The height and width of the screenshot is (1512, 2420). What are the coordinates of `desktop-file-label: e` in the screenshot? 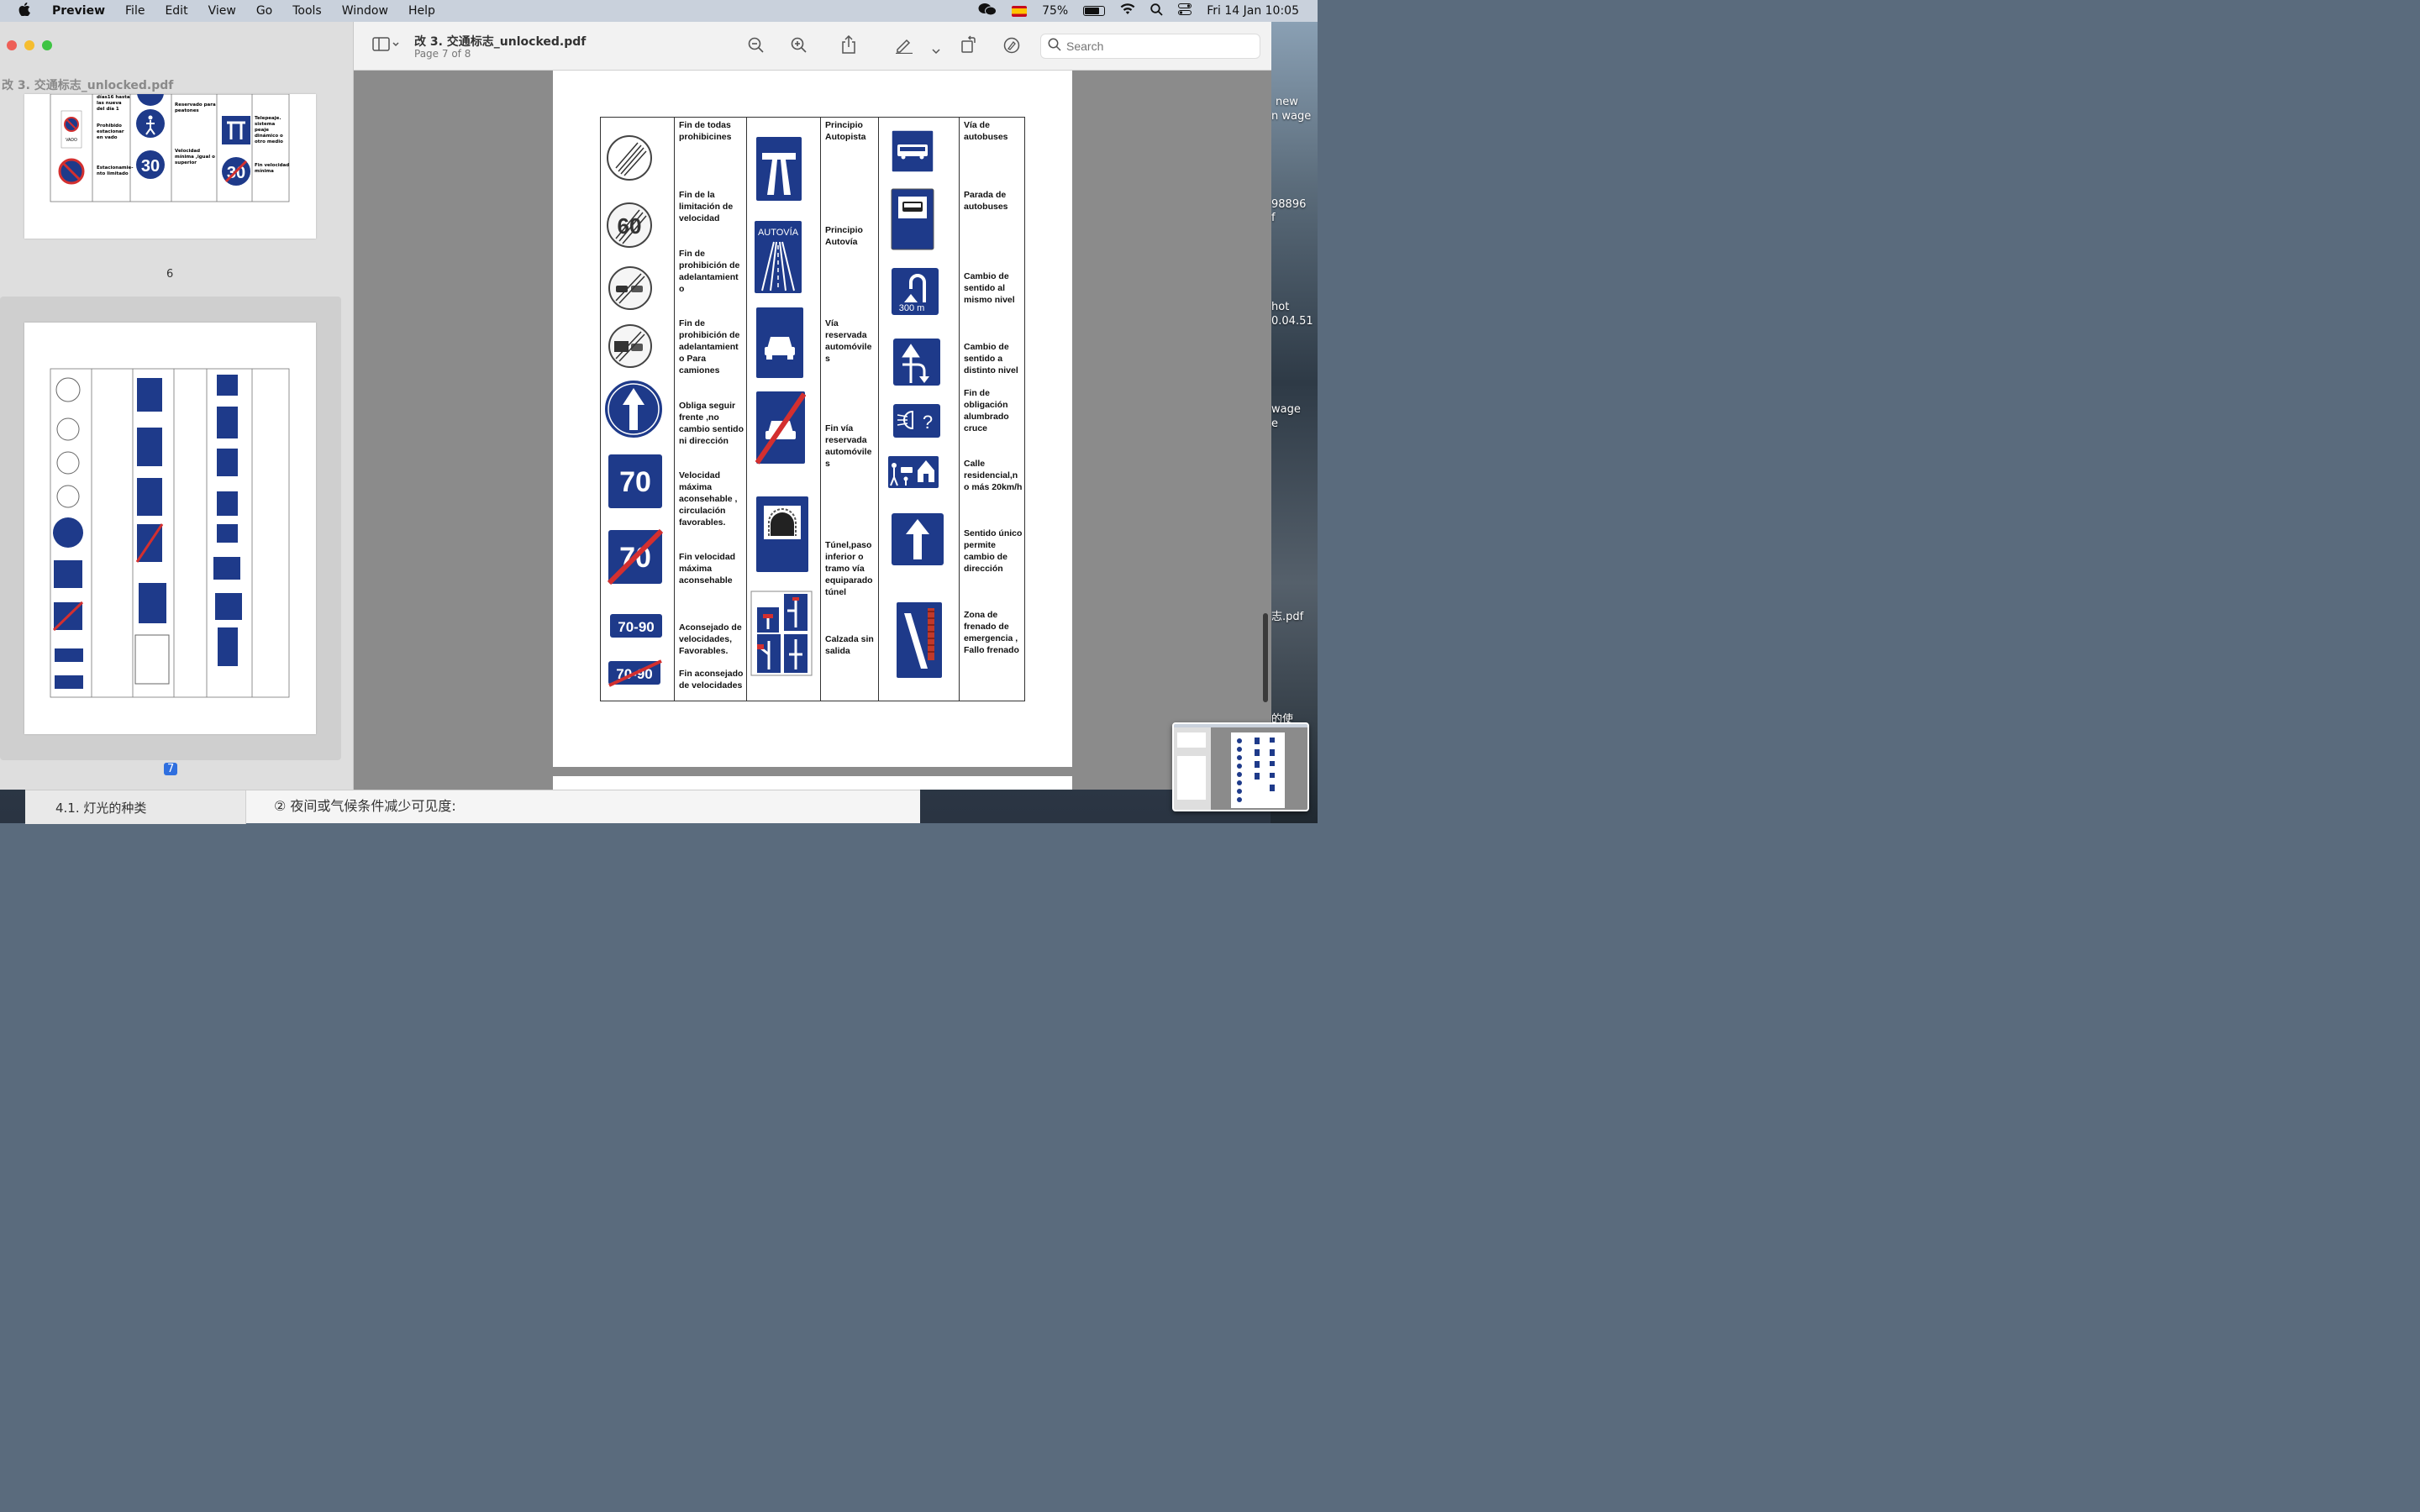 It's located at (1274, 423).